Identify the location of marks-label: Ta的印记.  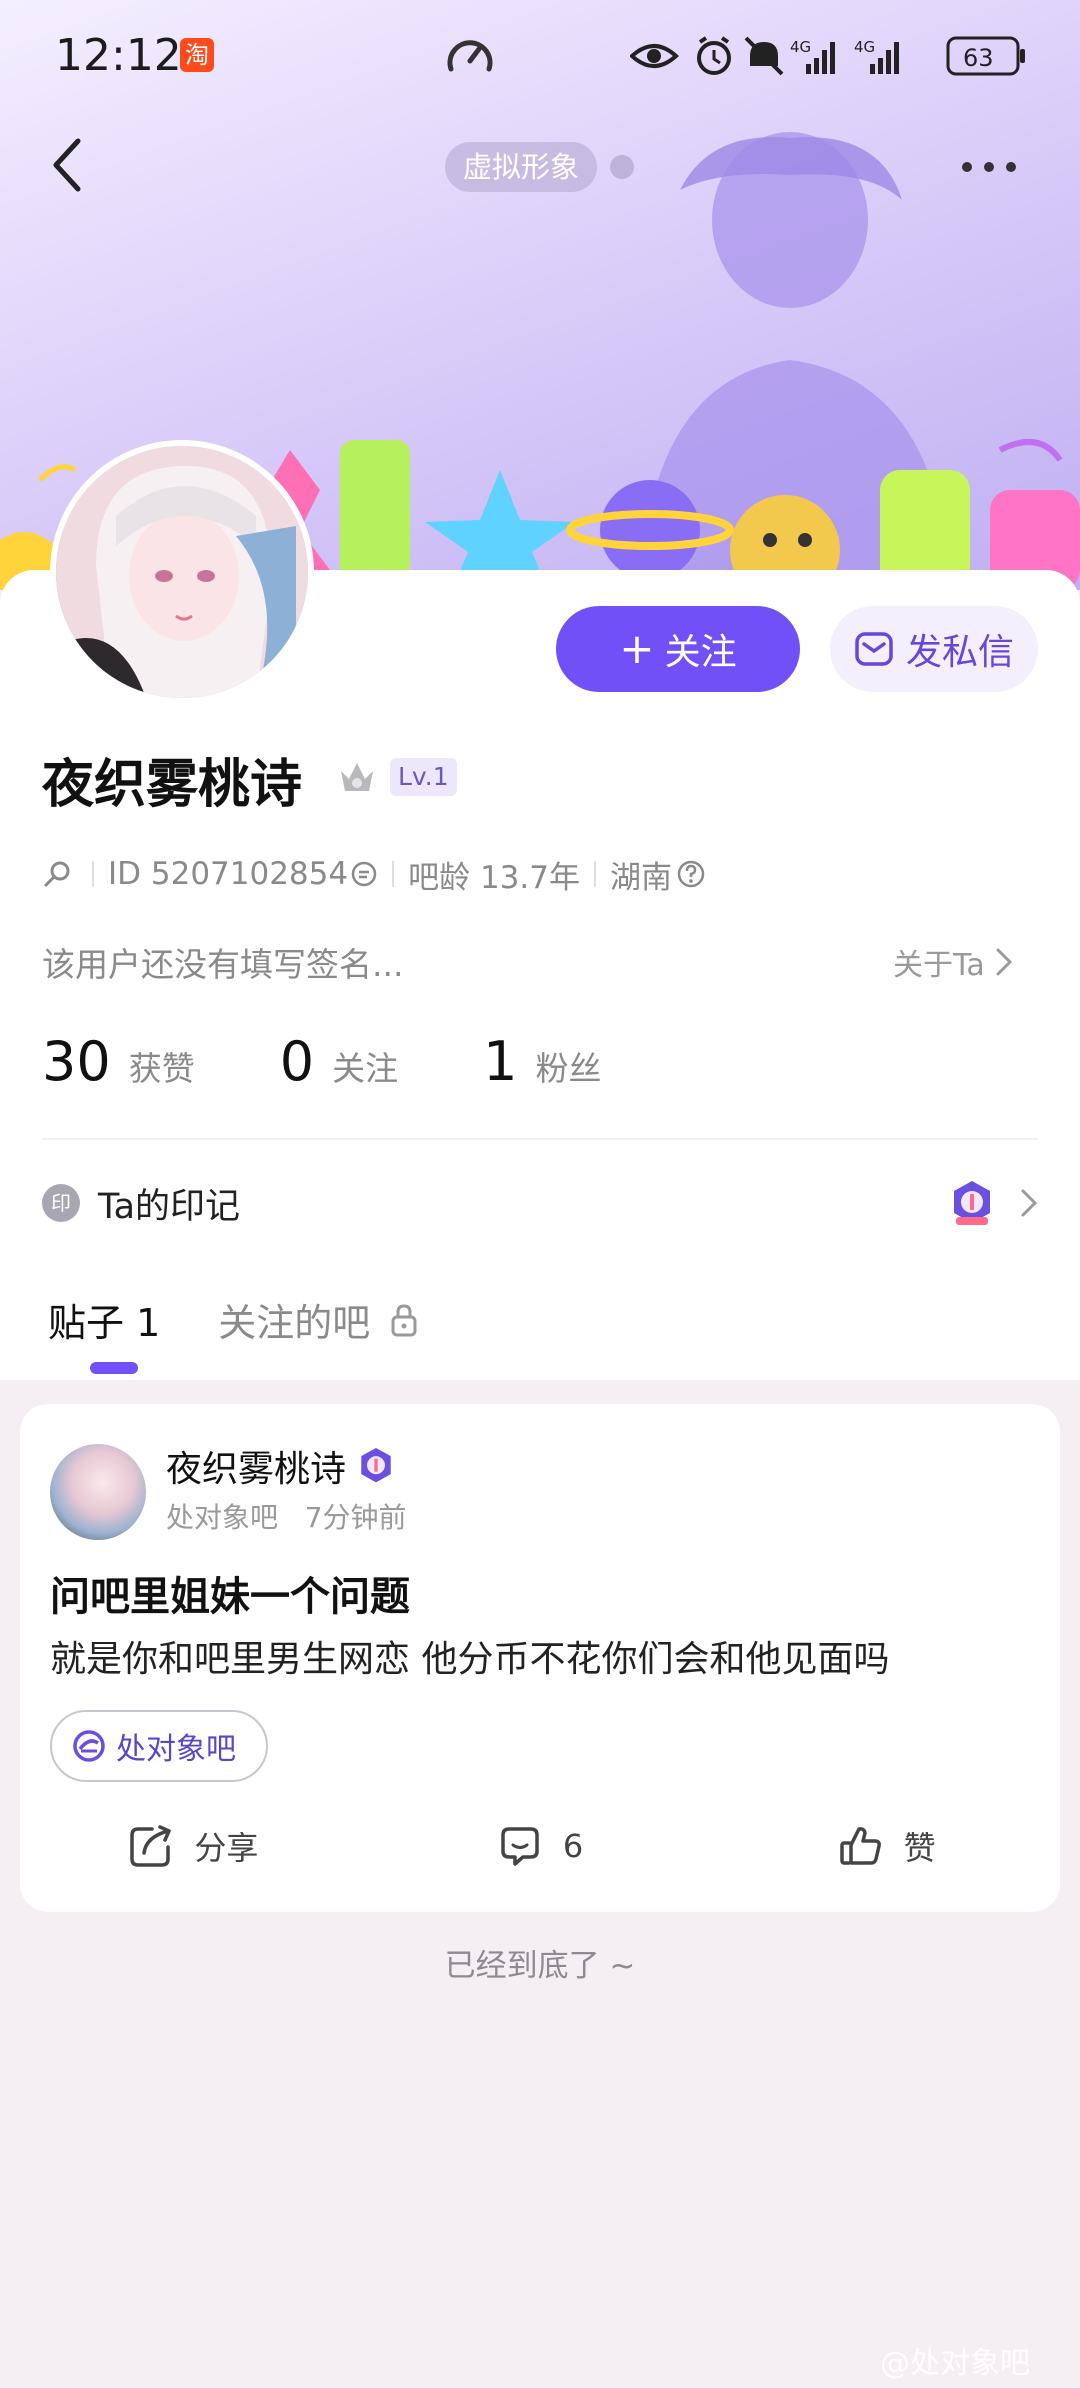
(169, 1206).